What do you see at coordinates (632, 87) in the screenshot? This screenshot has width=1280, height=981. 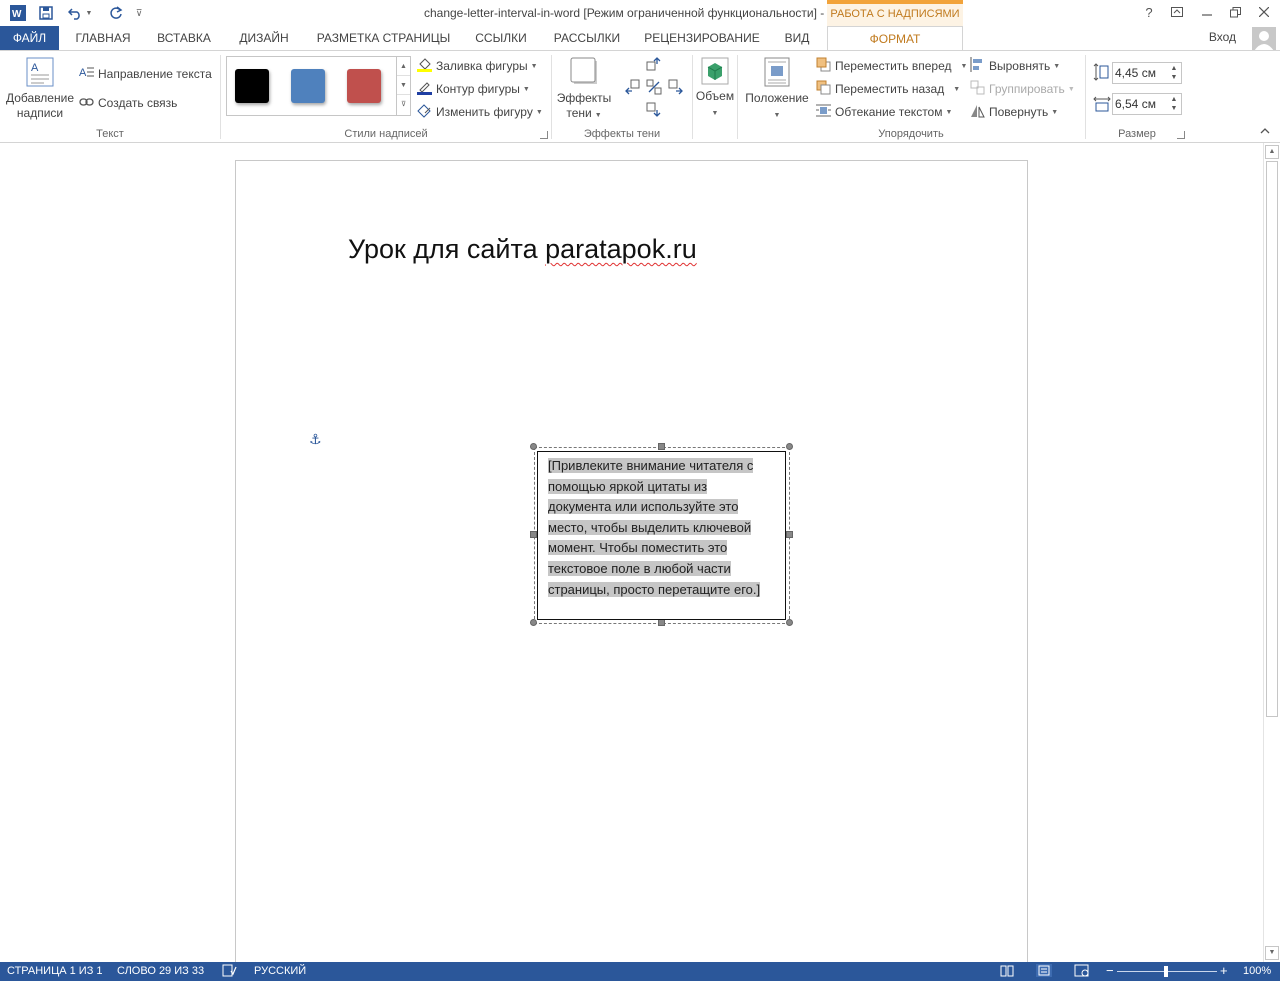 I see `nudge-shadow-left-icon` at bounding box center [632, 87].